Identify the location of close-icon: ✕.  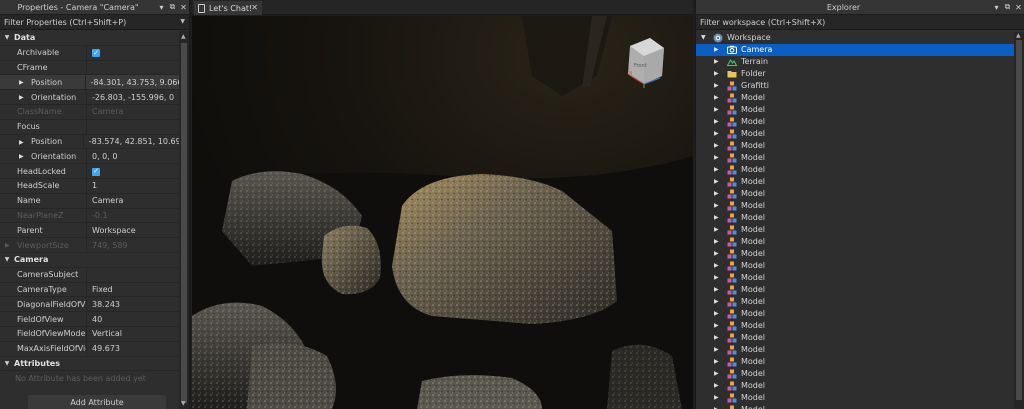
(1018, 7).